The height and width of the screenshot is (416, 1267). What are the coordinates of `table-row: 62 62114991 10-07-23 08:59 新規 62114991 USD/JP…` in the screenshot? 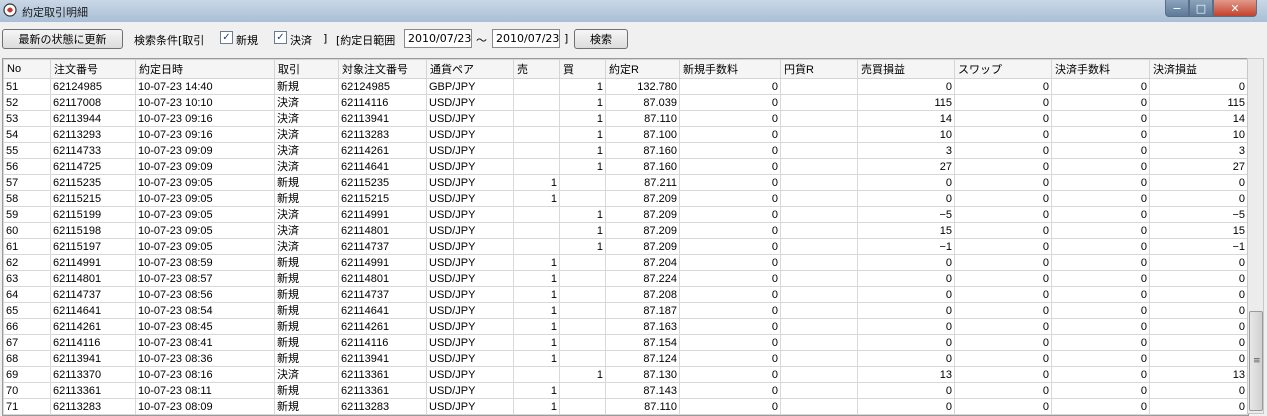 It's located at (625, 262).